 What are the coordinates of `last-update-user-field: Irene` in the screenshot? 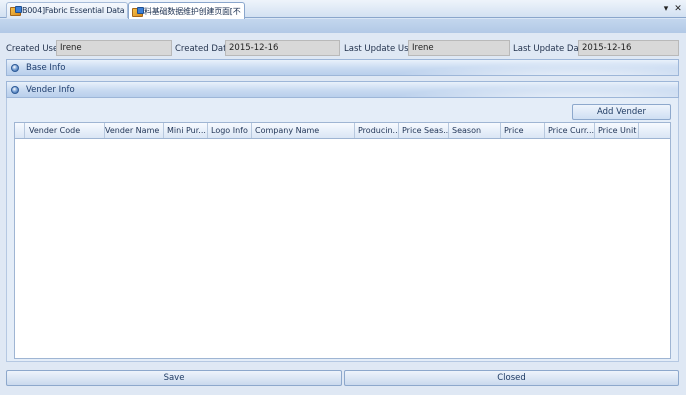 It's located at (459, 48).